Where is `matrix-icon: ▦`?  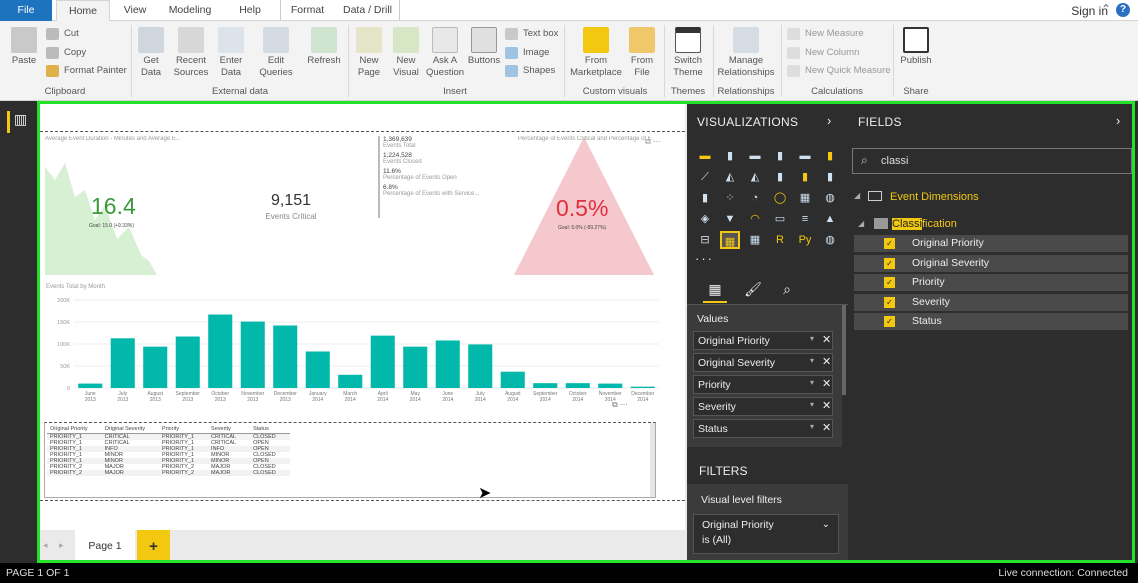 matrix-icon: ▦ is located at coordinates (755, 240).